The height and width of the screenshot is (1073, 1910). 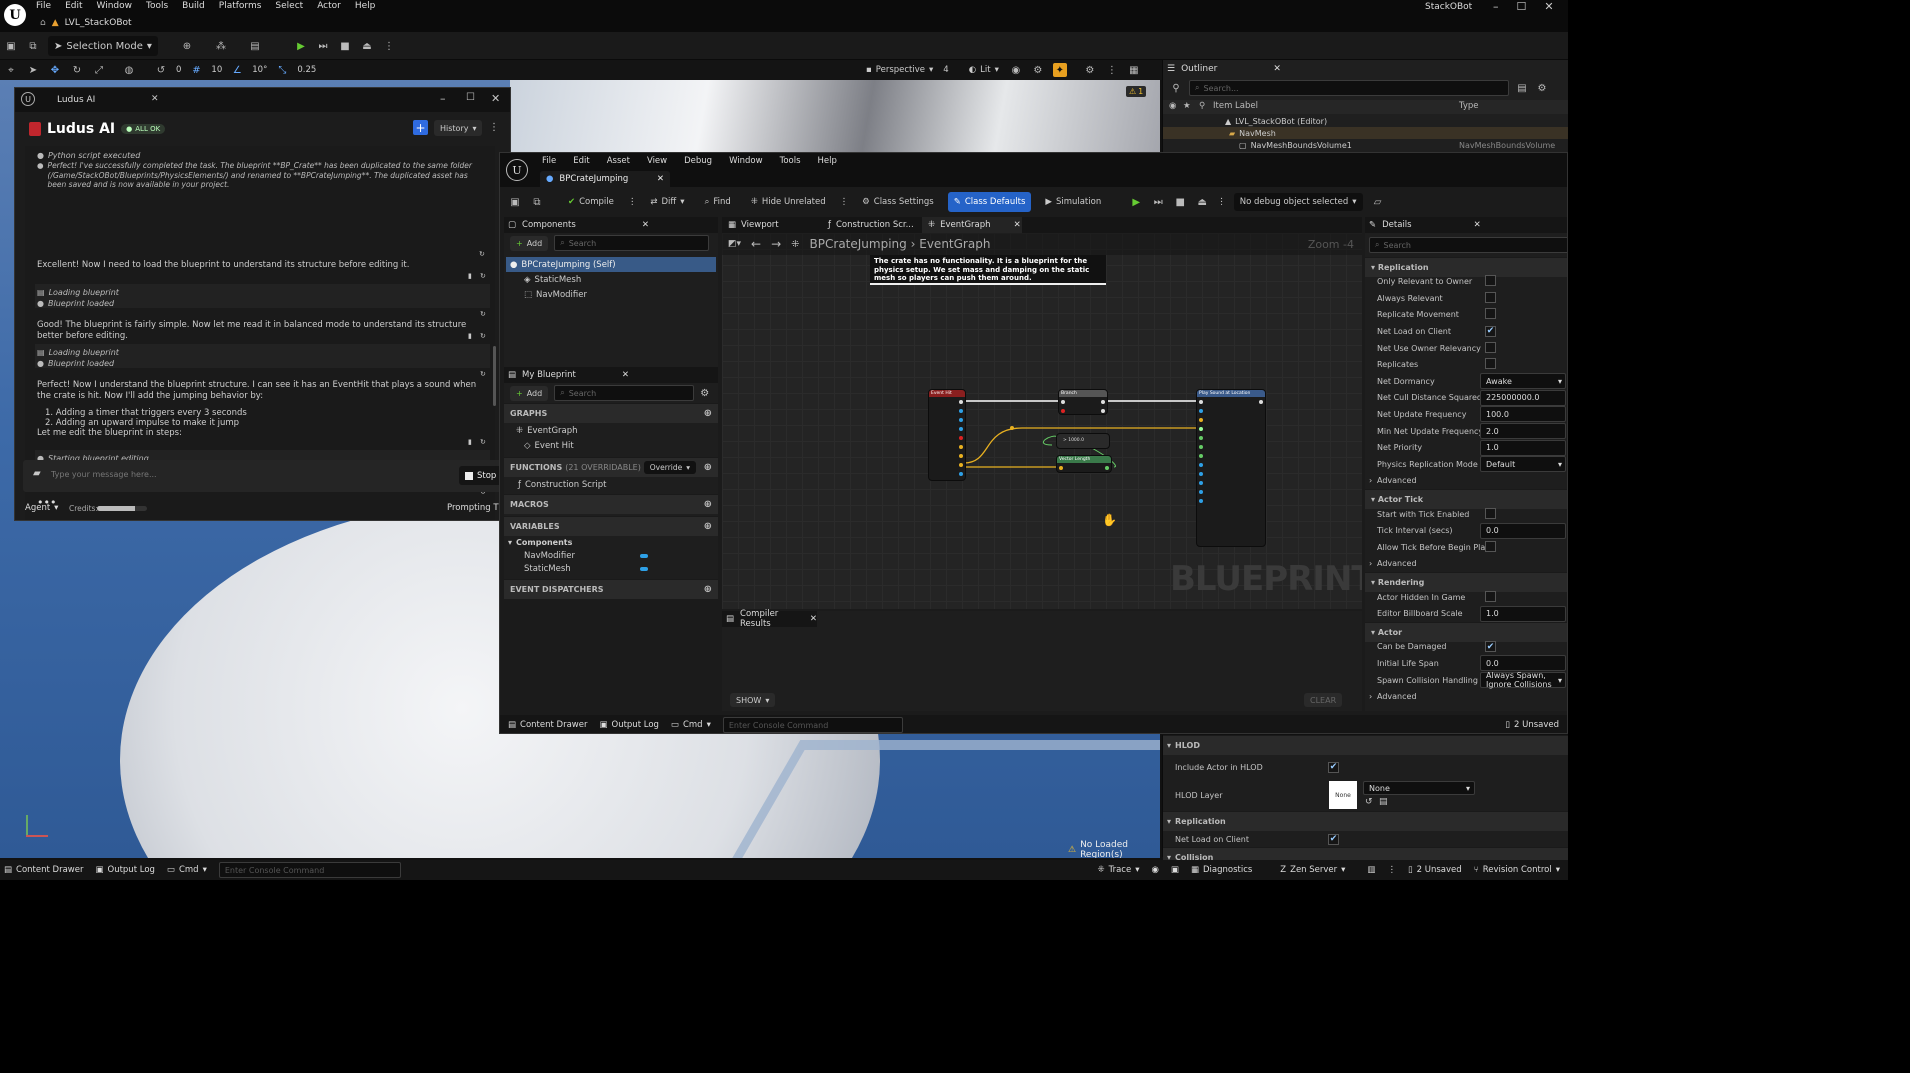 I want to click on compile-button: ✔ Compile, so click(x=591, y=202).